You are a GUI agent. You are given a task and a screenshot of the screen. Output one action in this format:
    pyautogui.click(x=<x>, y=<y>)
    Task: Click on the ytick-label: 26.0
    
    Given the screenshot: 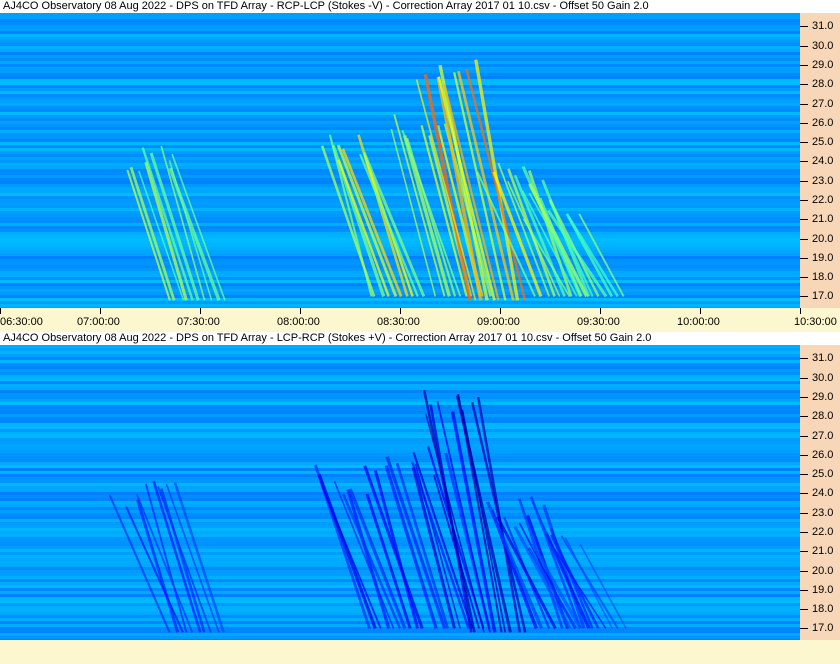 What is the action you would take?
    pyautogui.click(x=823, y=455)
    